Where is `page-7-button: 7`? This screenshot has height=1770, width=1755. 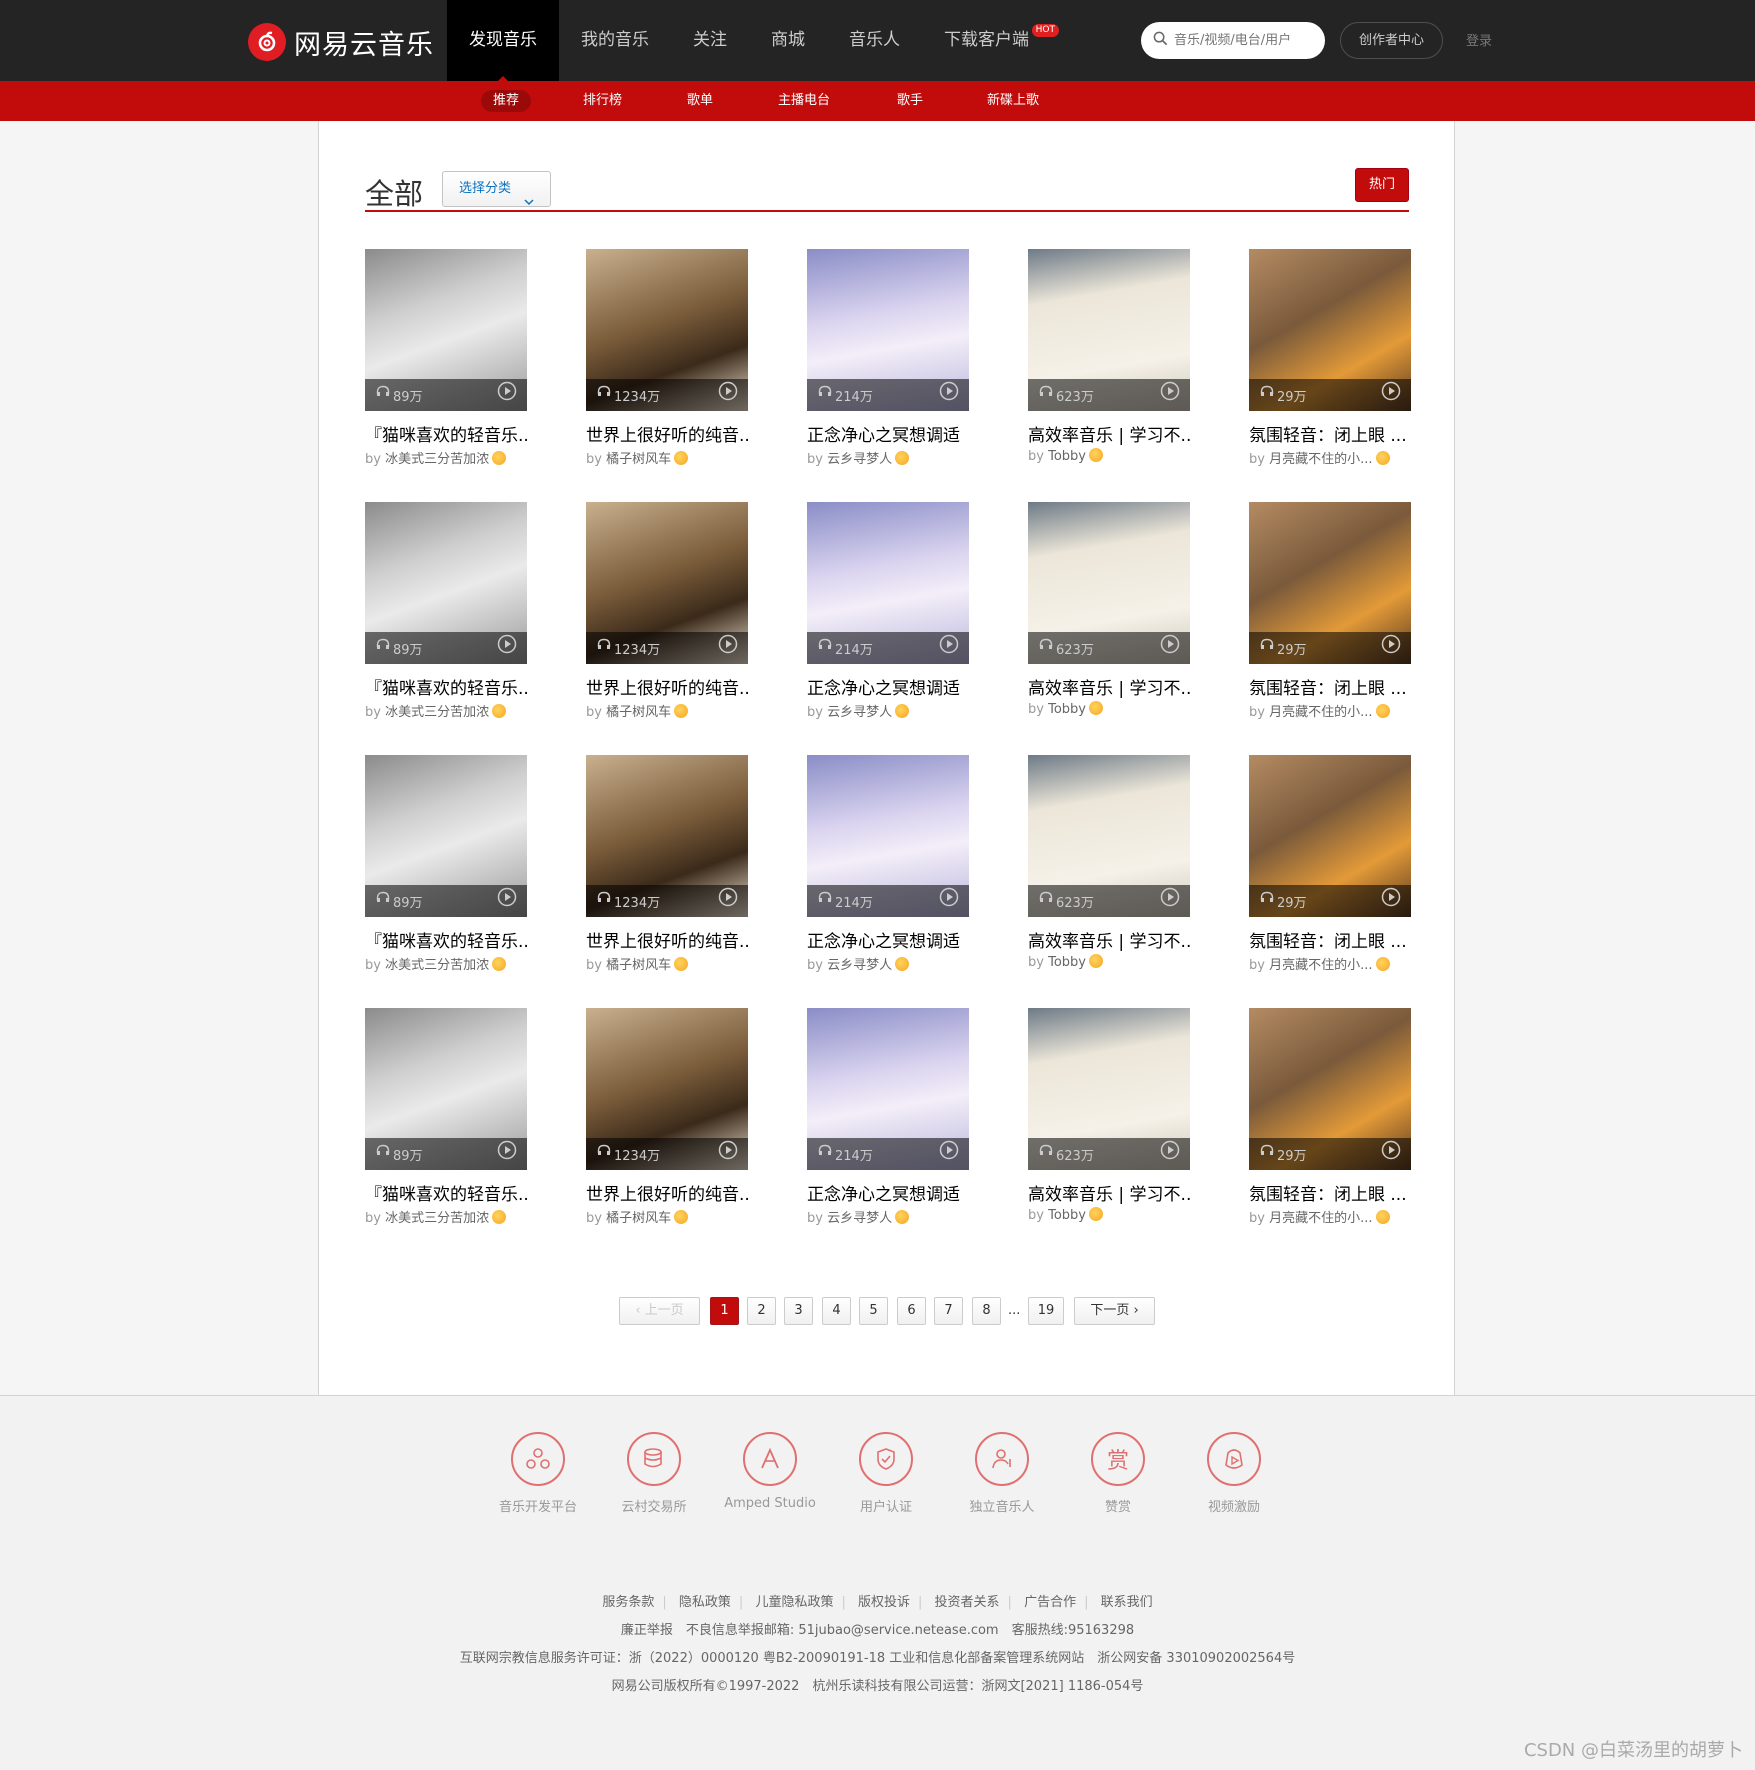
page-7-button: 7 is located at coordinates (948, 1311).